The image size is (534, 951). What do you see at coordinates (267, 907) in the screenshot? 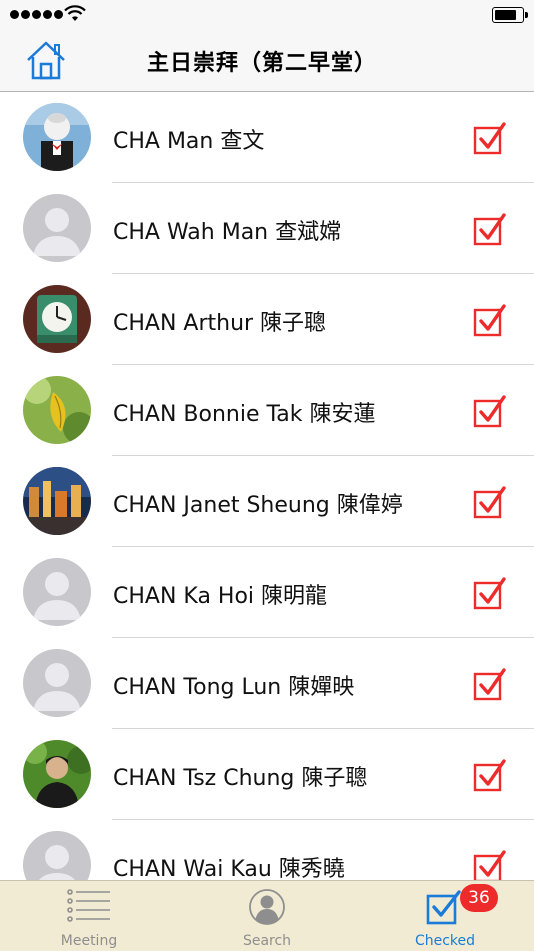
I see `person-search-icon` at bounding box center [267, 907].